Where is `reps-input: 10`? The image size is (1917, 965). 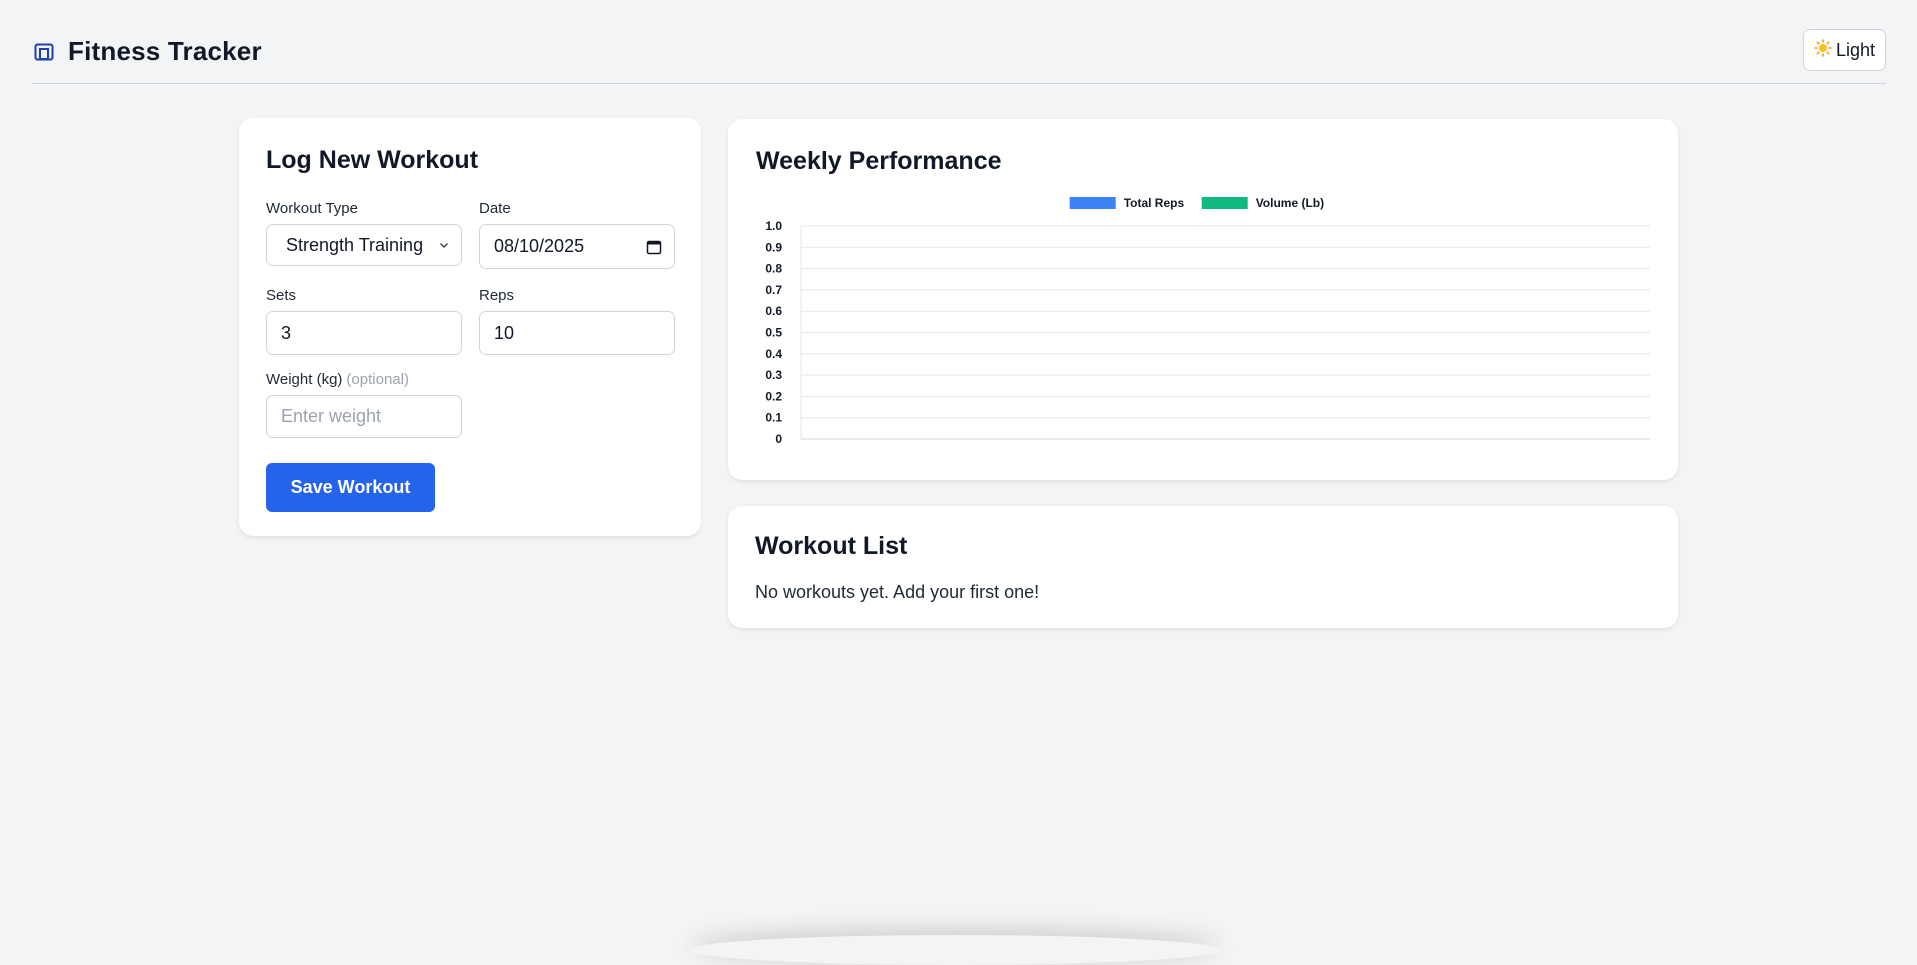 reps-input: 10 is located at coordinates (577, 333).